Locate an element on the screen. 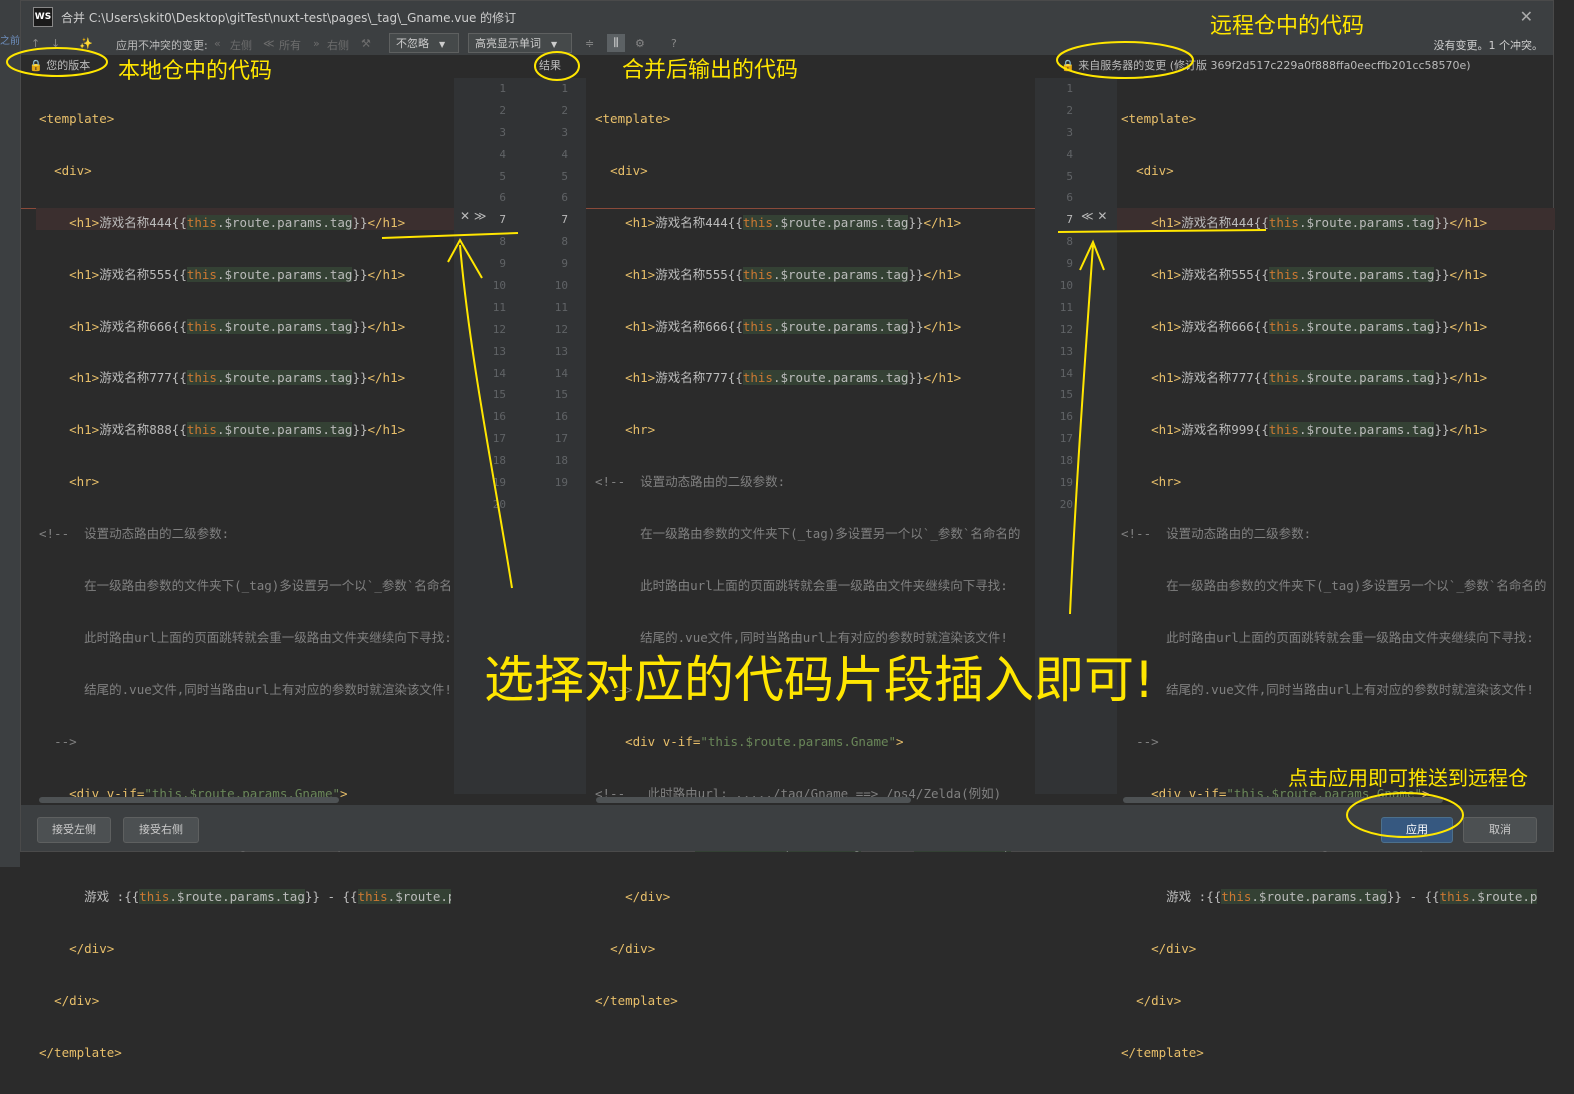 This screenshot has width=1574, height=1094. annotation-select-hint: 选择对应的代码片段插入即可! is located at coordinates (819, 680).